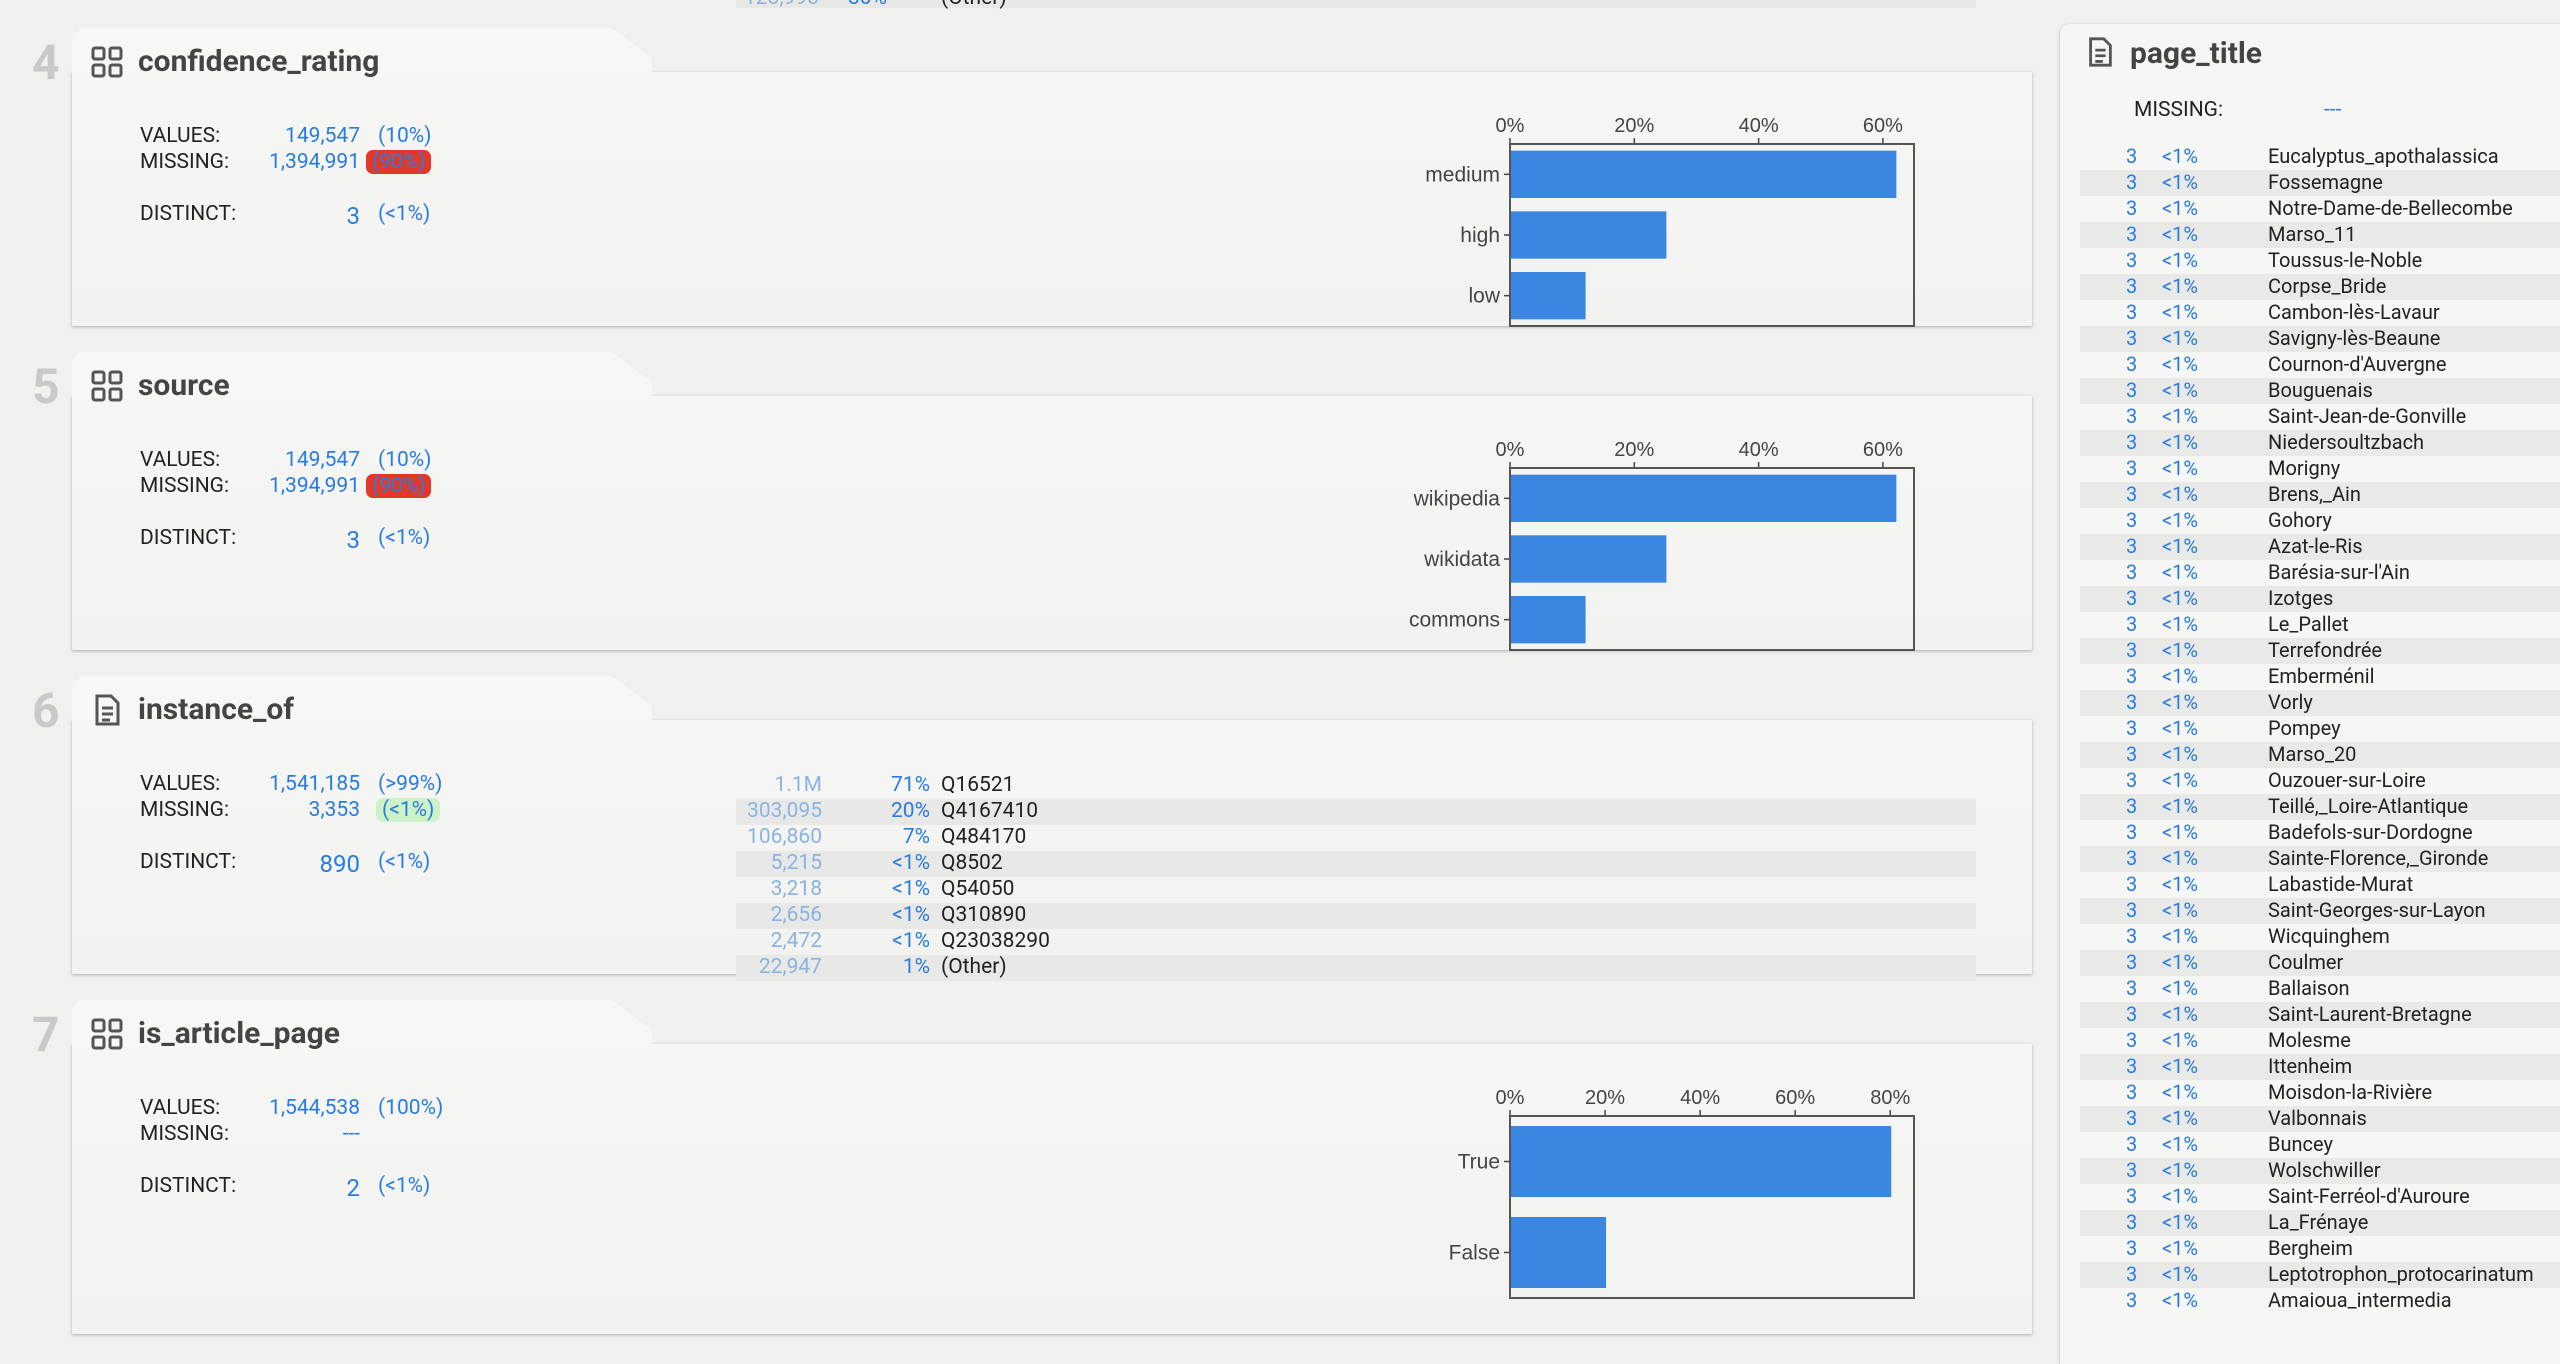 This screenshot has width=2560, height=1364. Describe the element at coordinates (916, 837) in the screenshot. I see `frequency-pct: 7%` at that location.